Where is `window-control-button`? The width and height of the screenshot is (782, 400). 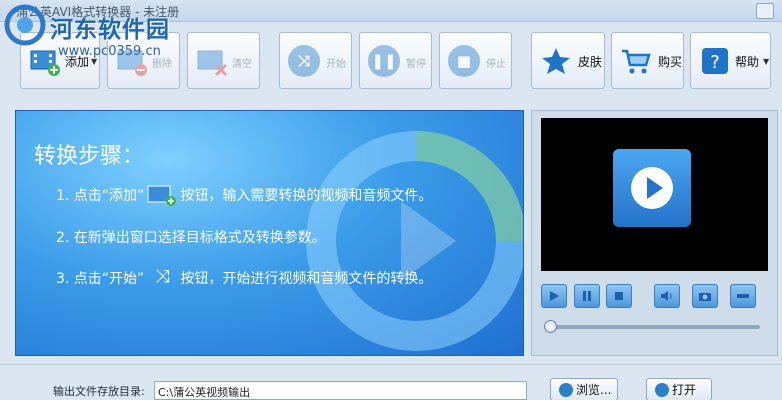 window-control-button is located at coordinates (765, 11).